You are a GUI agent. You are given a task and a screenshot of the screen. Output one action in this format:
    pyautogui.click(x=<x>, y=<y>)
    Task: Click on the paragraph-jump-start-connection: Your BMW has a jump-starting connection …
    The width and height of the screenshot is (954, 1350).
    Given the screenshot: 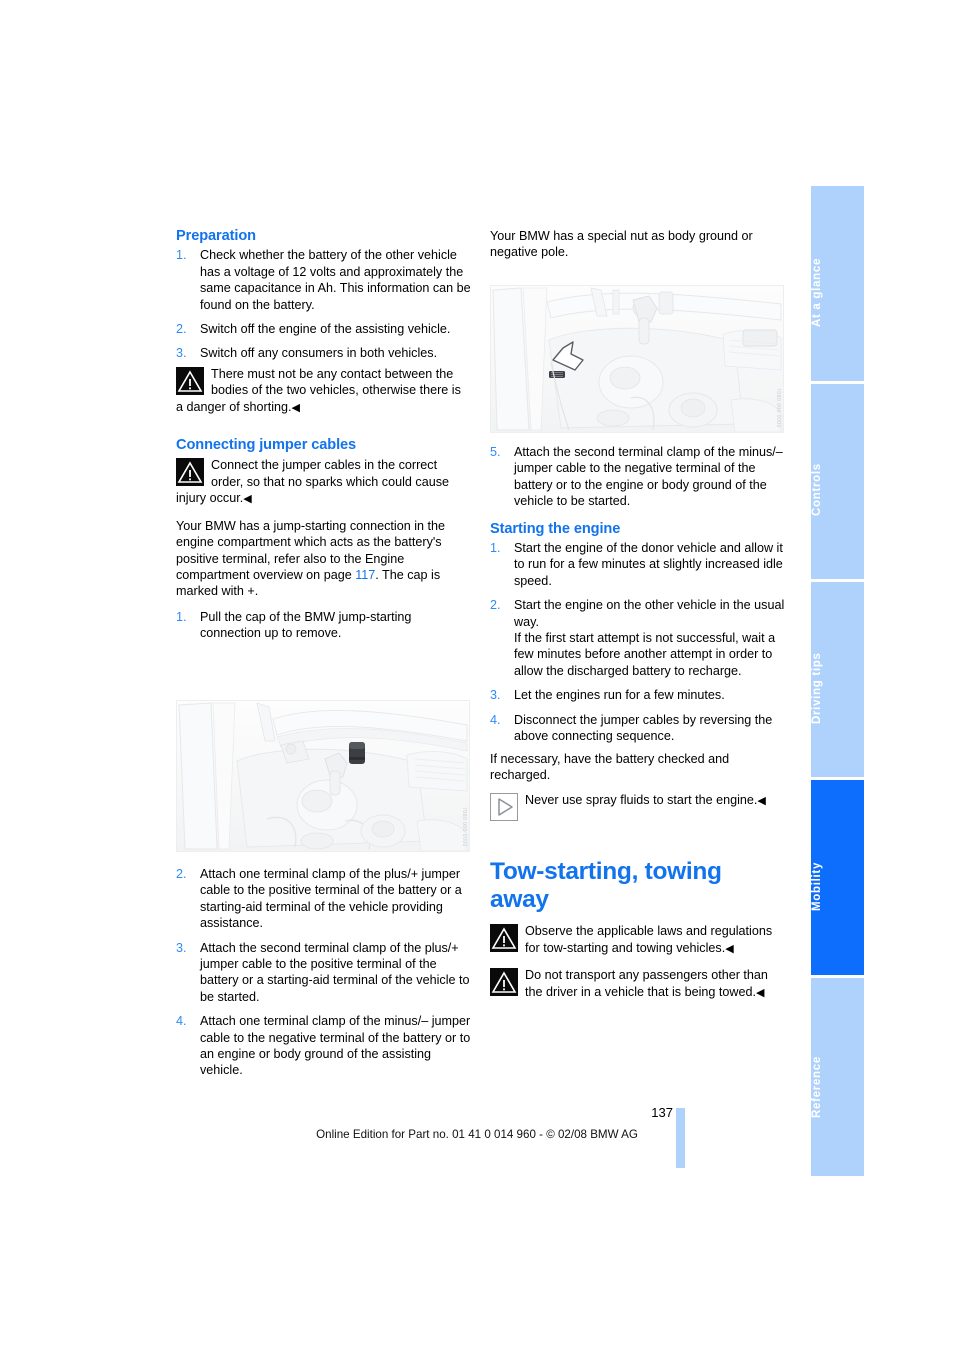 What is the action you would take?
    pyautogui.click(x=323, y=559)
    